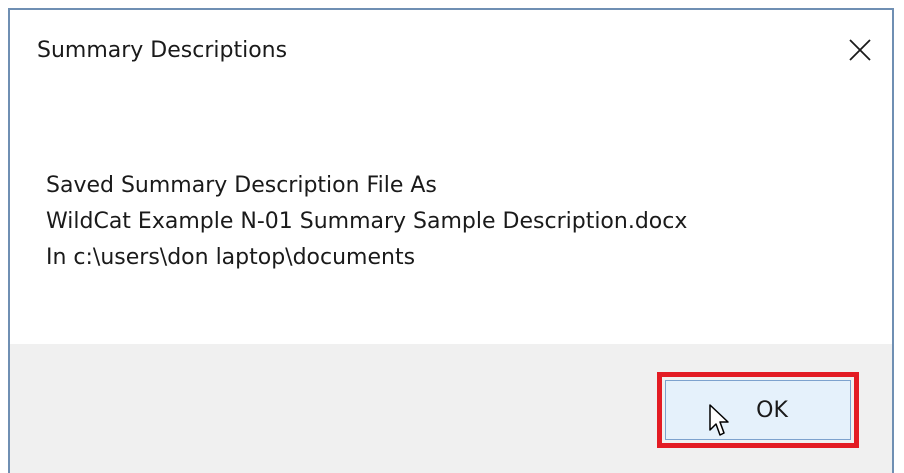 This screenshot has width=904, height=473. Describe the element at coordinates (162, 50) in the screenshot. I see `dialog-title: Summary Descriptions` at that location.